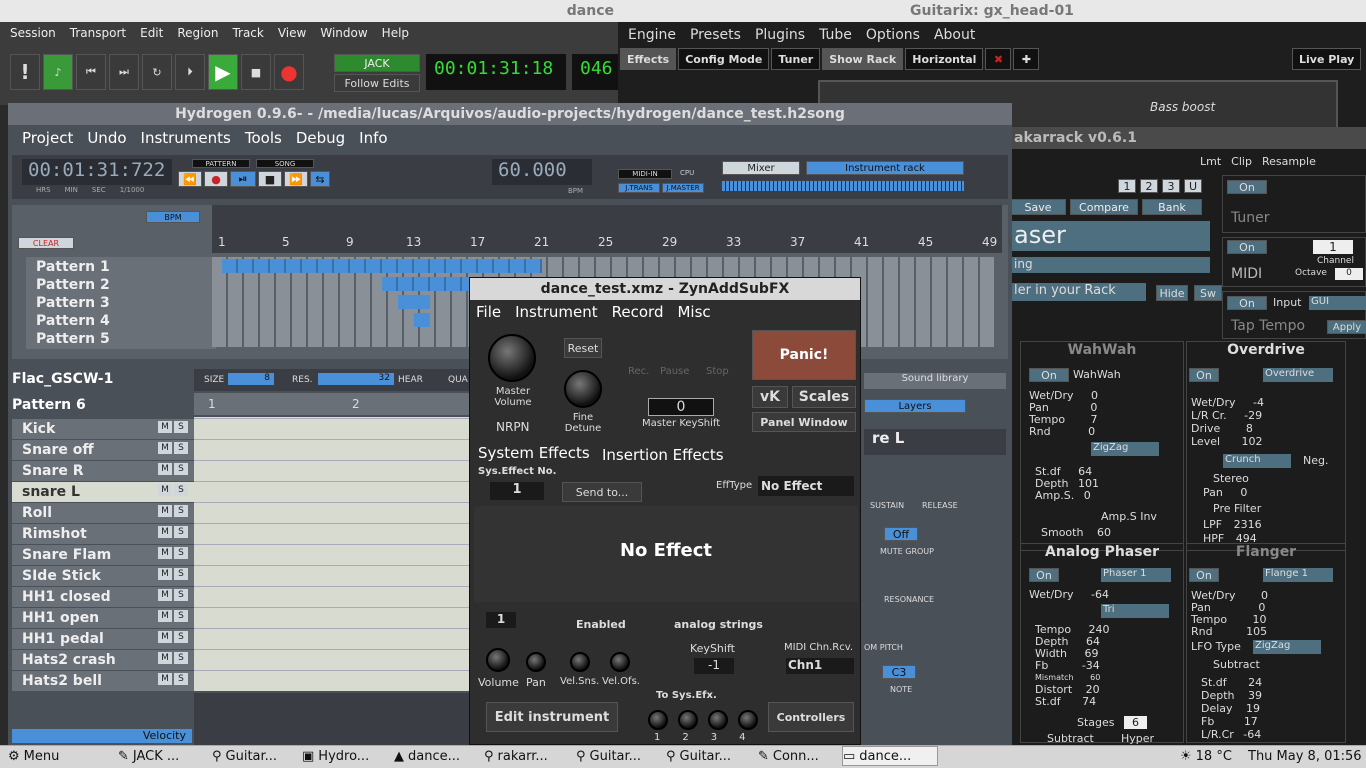  Describe the element at coordinates (395, 33) in the screenshot. I see `menu-help: Help` at that location.